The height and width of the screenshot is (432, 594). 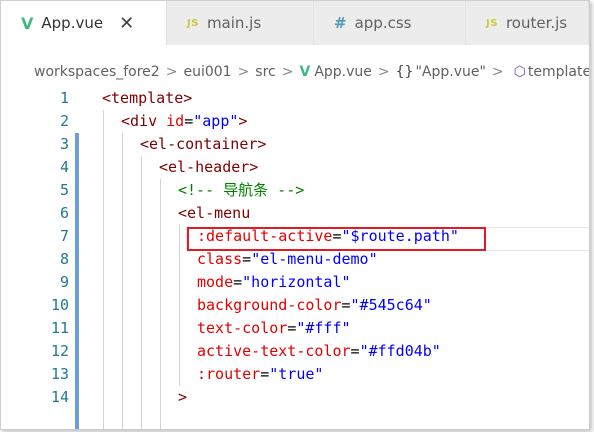 What do you see at coordinates (400, 236) in the screenshot?
I see `code-string: "$route.path"` at bounding box center [400, 236].